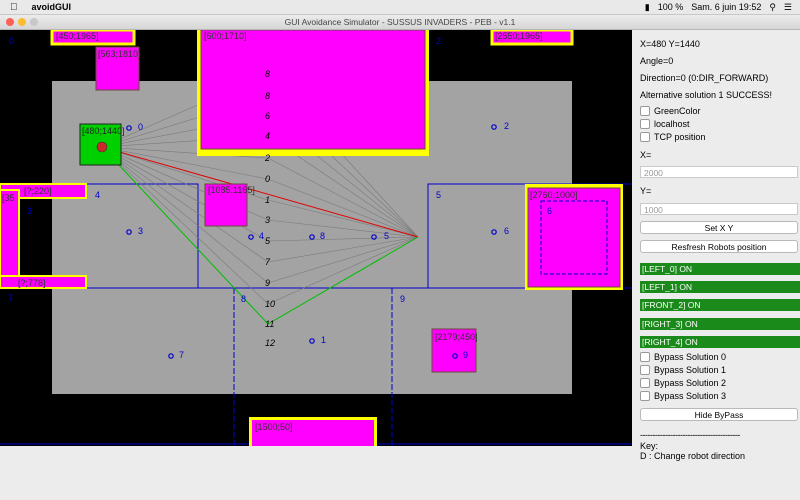  I want to click on zone-label: 1, so click(324, 340).